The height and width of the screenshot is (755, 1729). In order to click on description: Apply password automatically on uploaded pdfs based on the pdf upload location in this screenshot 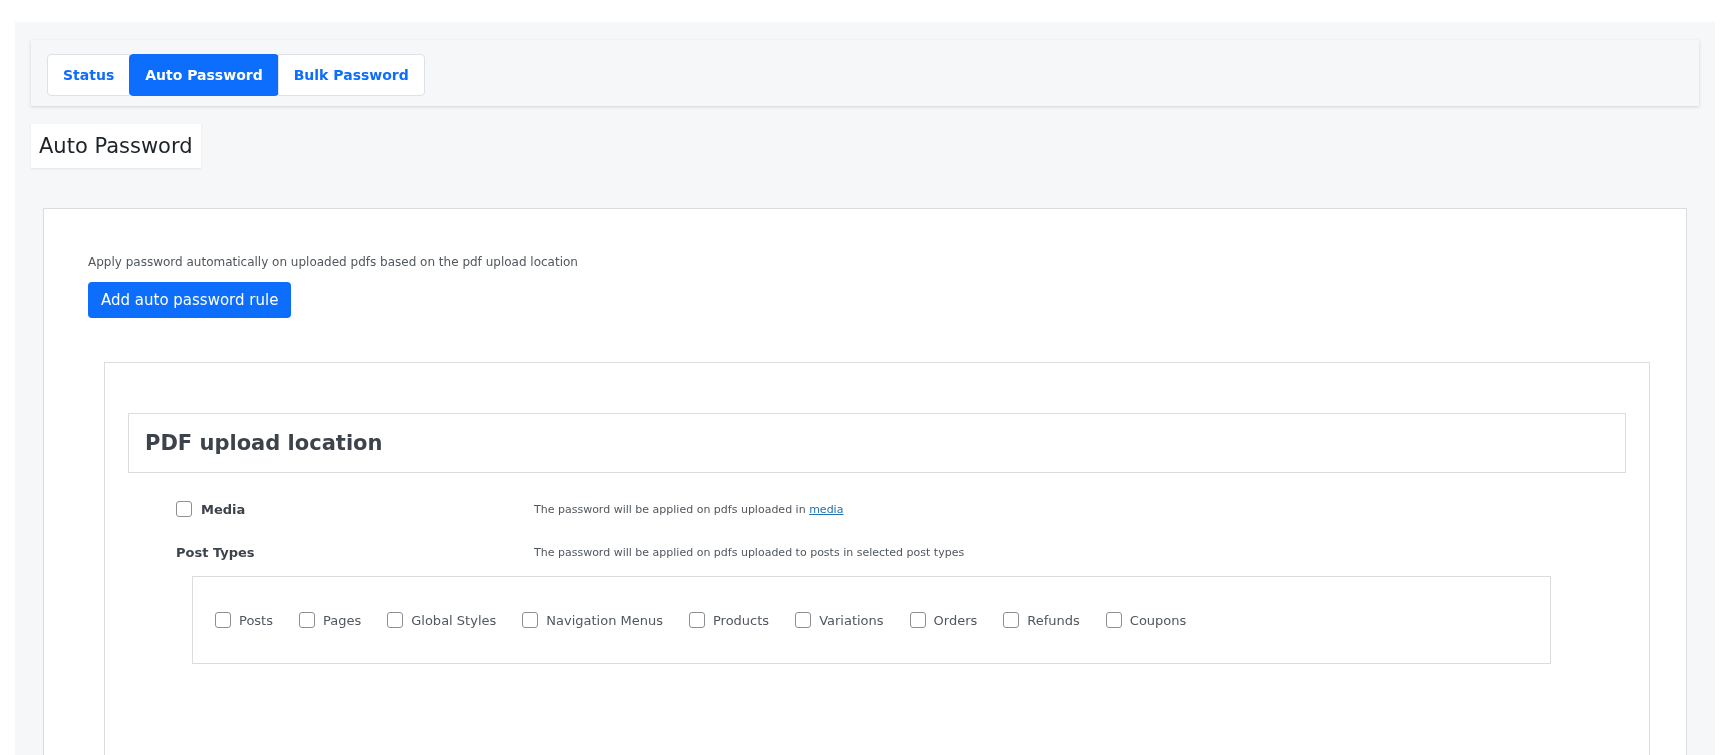, I will do `click(333, 262)`.